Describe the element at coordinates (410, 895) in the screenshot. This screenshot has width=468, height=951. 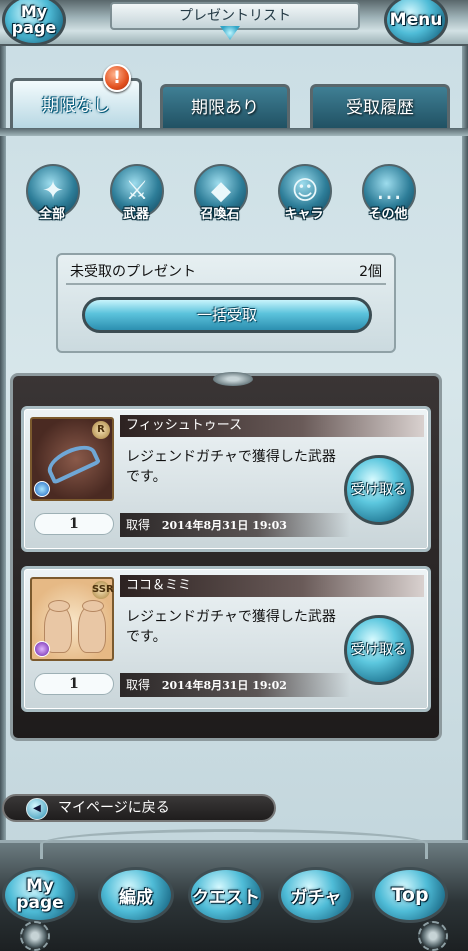
I see `nav-top-button: Top` at that location.